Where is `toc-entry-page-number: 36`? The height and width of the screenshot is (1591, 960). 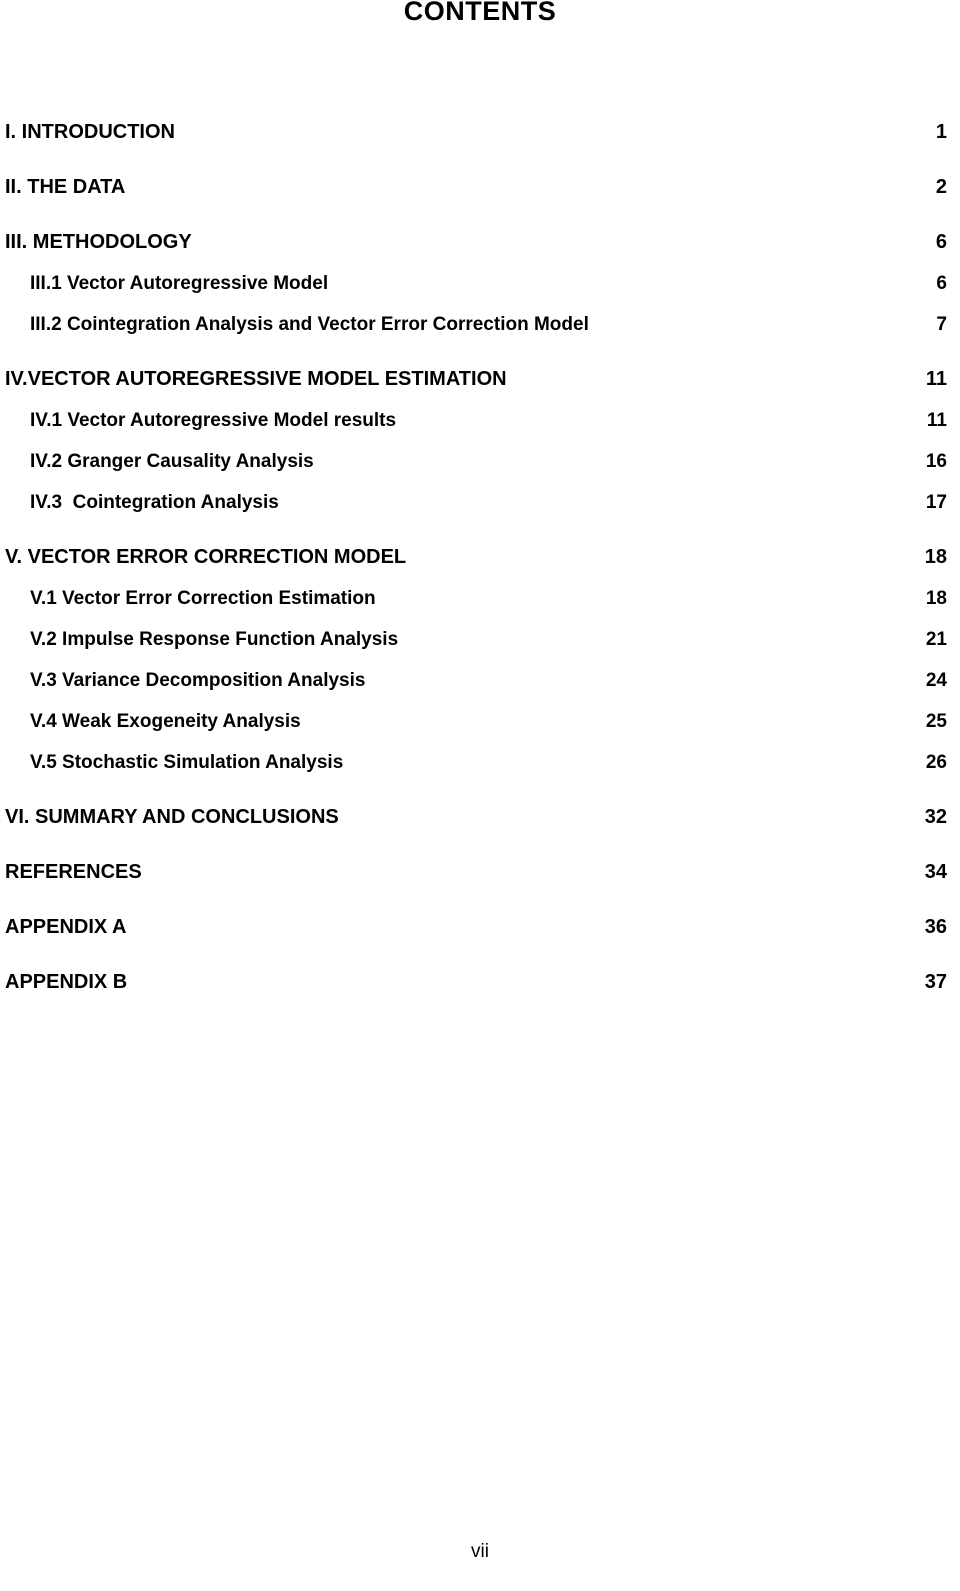
toc-entry-page-number: 36 is located at coordinates (935, 927).